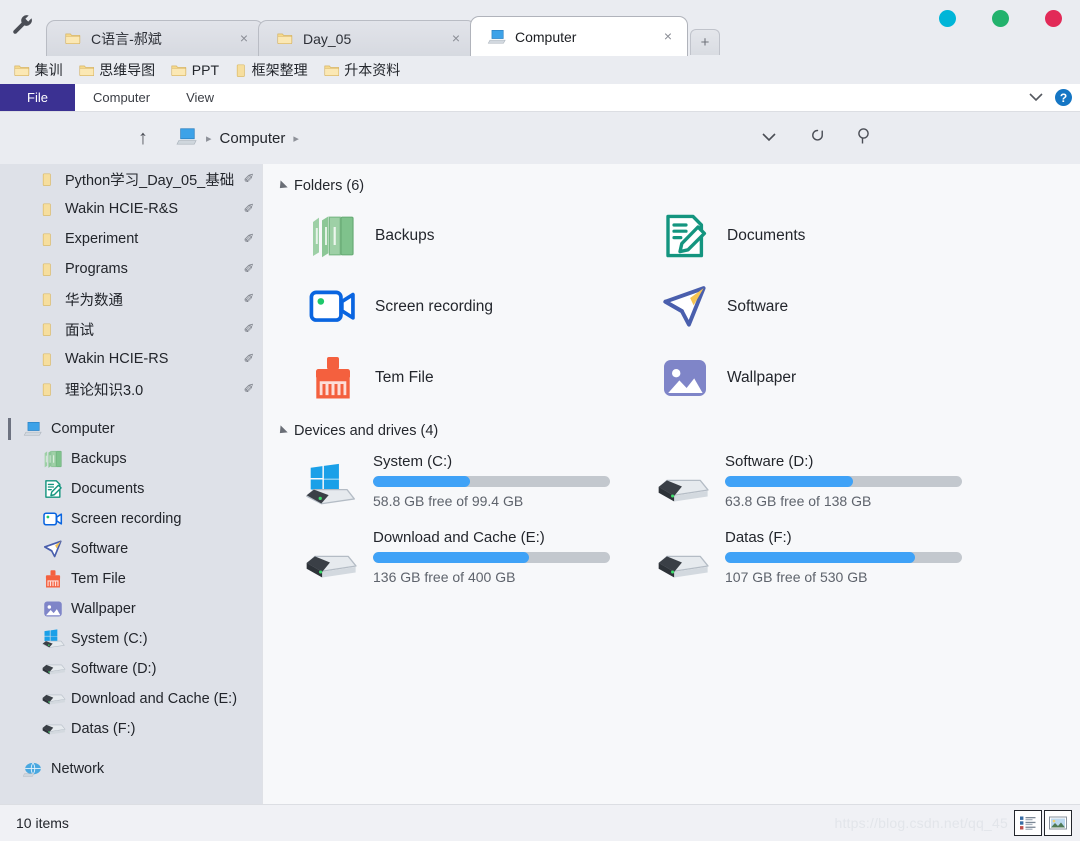 The image size is (1080, 841). Describe the element at coordinates (53, 549) in the screenshot. I see `paper-plane-icon` at that location.